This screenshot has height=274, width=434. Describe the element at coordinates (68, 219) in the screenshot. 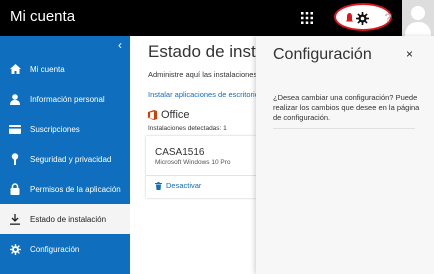

I see `sidebar-item-label: Estado de instalación` at that location.